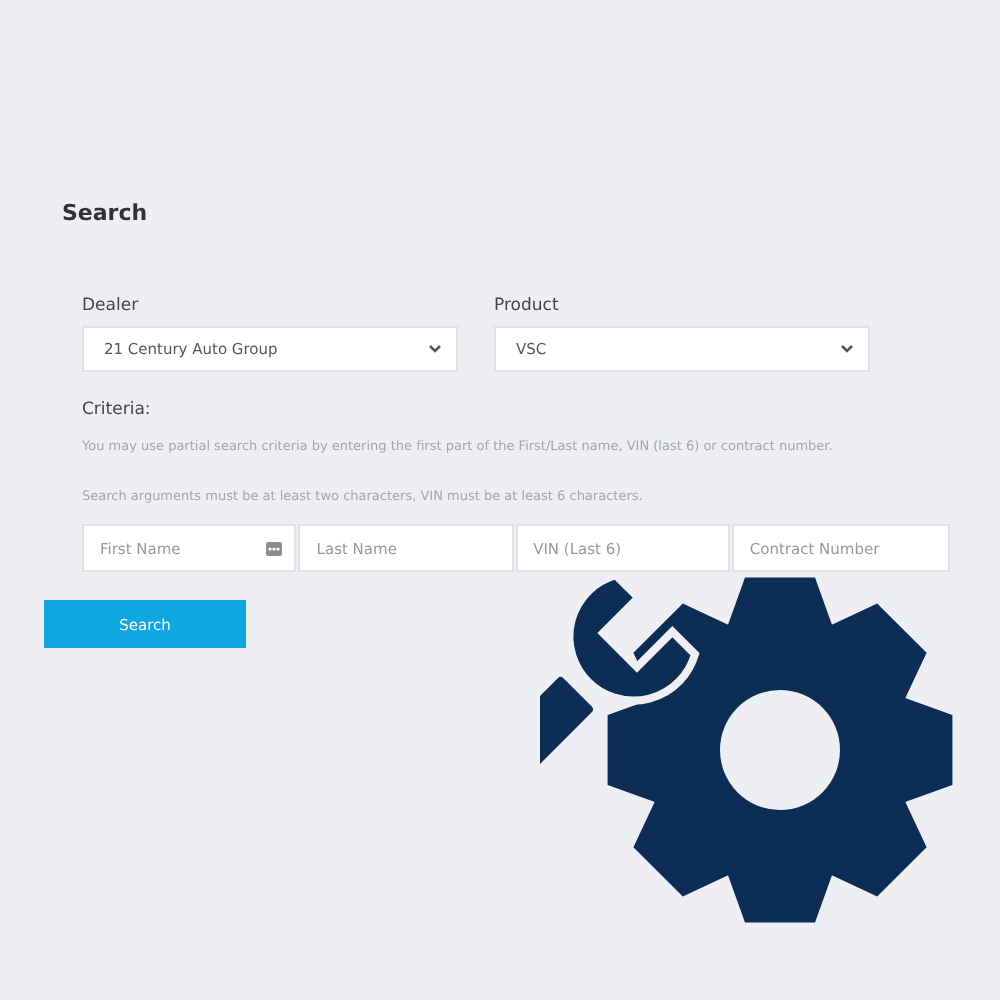  Describe the element at coordinates (110, 306) in the screenshot. I see `field-label: Dealer` at that location.